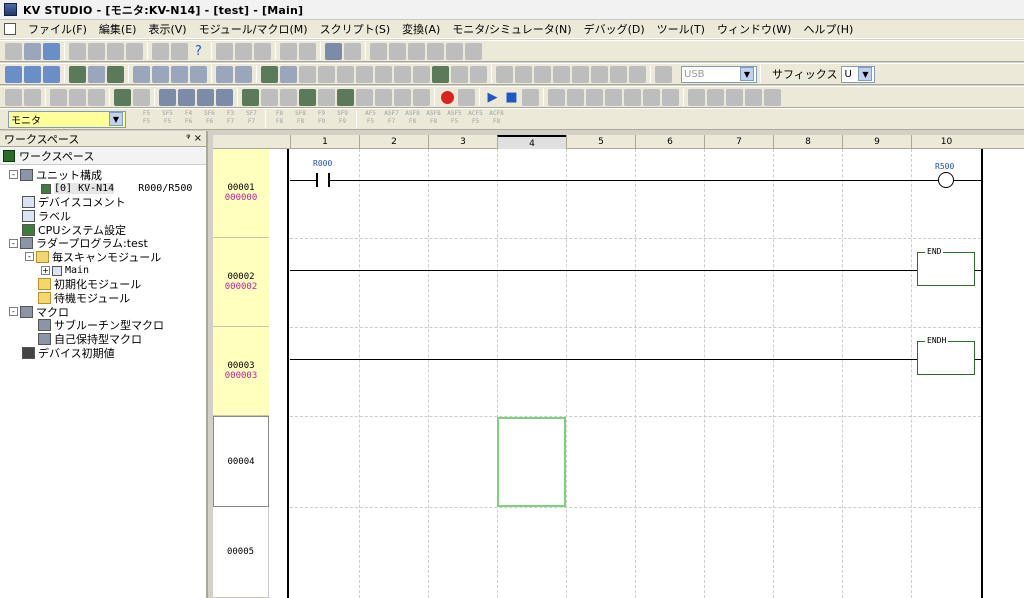 Image resolution: width=1024 pixels, height=598 pixels. Describe the element at coordinates (45, 271) in the screenshot. I see `expand-icon: +` at that location.